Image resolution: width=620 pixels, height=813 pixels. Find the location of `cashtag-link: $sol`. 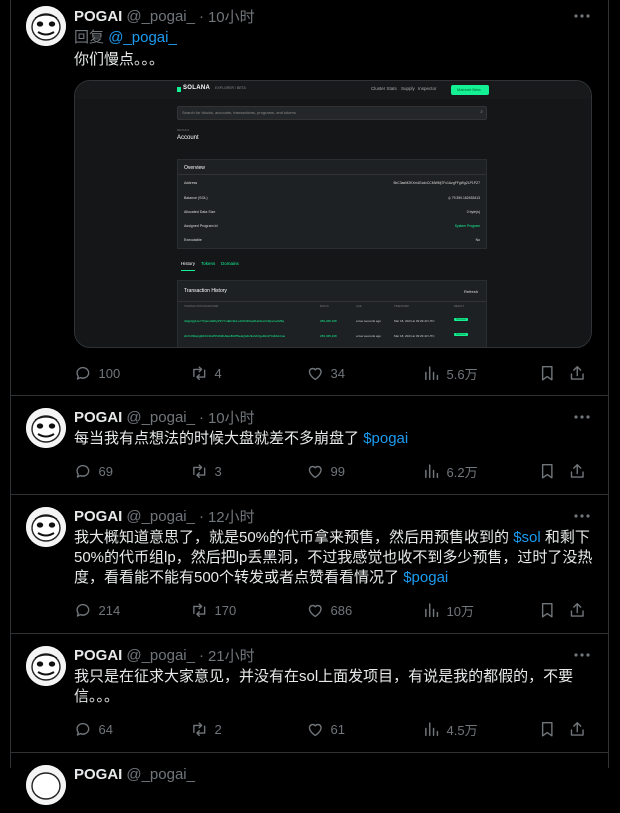

cashtag-link: $sol is located at coordinates (527, 537).